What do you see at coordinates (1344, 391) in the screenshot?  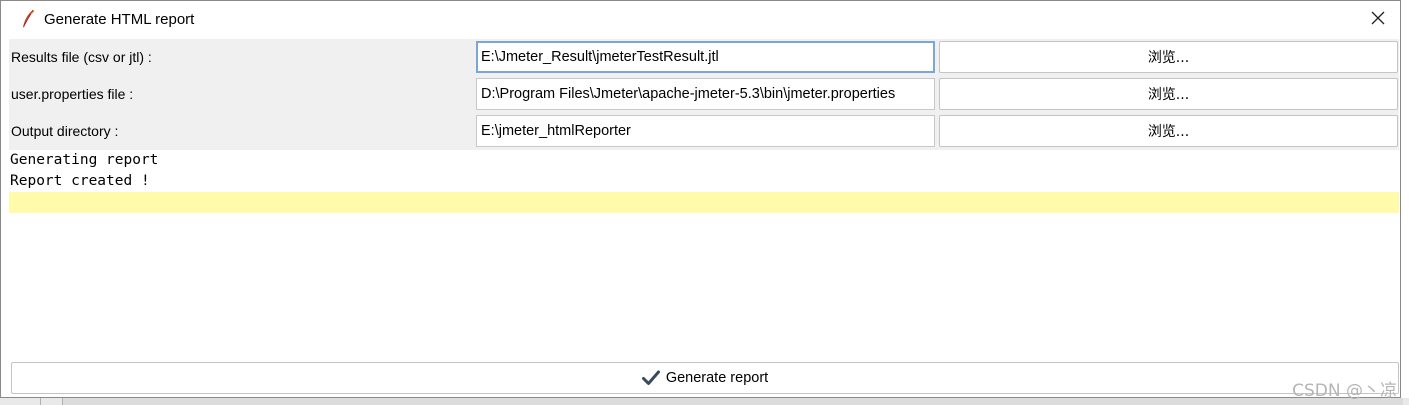 I see `watermark: CSDN @丶凉` at bounding box center [1344, 391].